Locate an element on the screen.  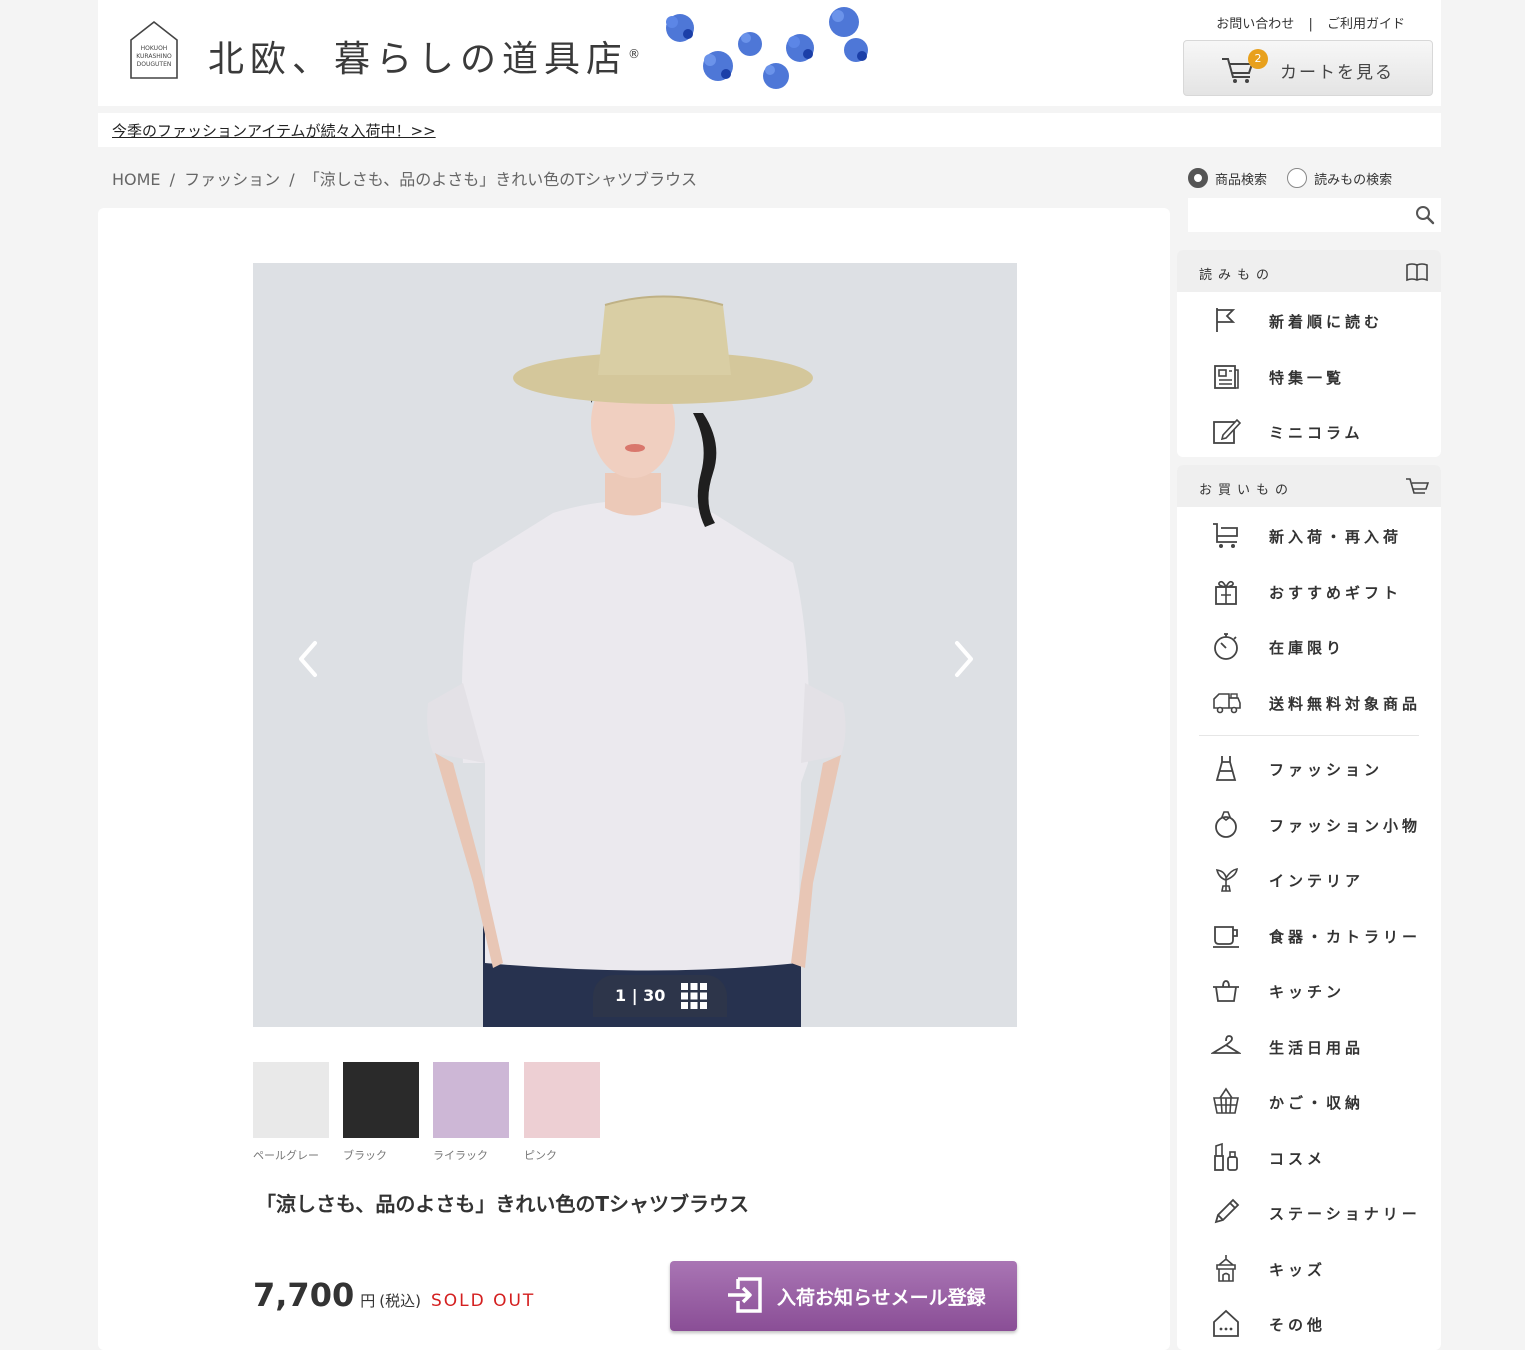
sidebar-item-new-articles: 新着順に読む is located at coordinates (1309, 320).